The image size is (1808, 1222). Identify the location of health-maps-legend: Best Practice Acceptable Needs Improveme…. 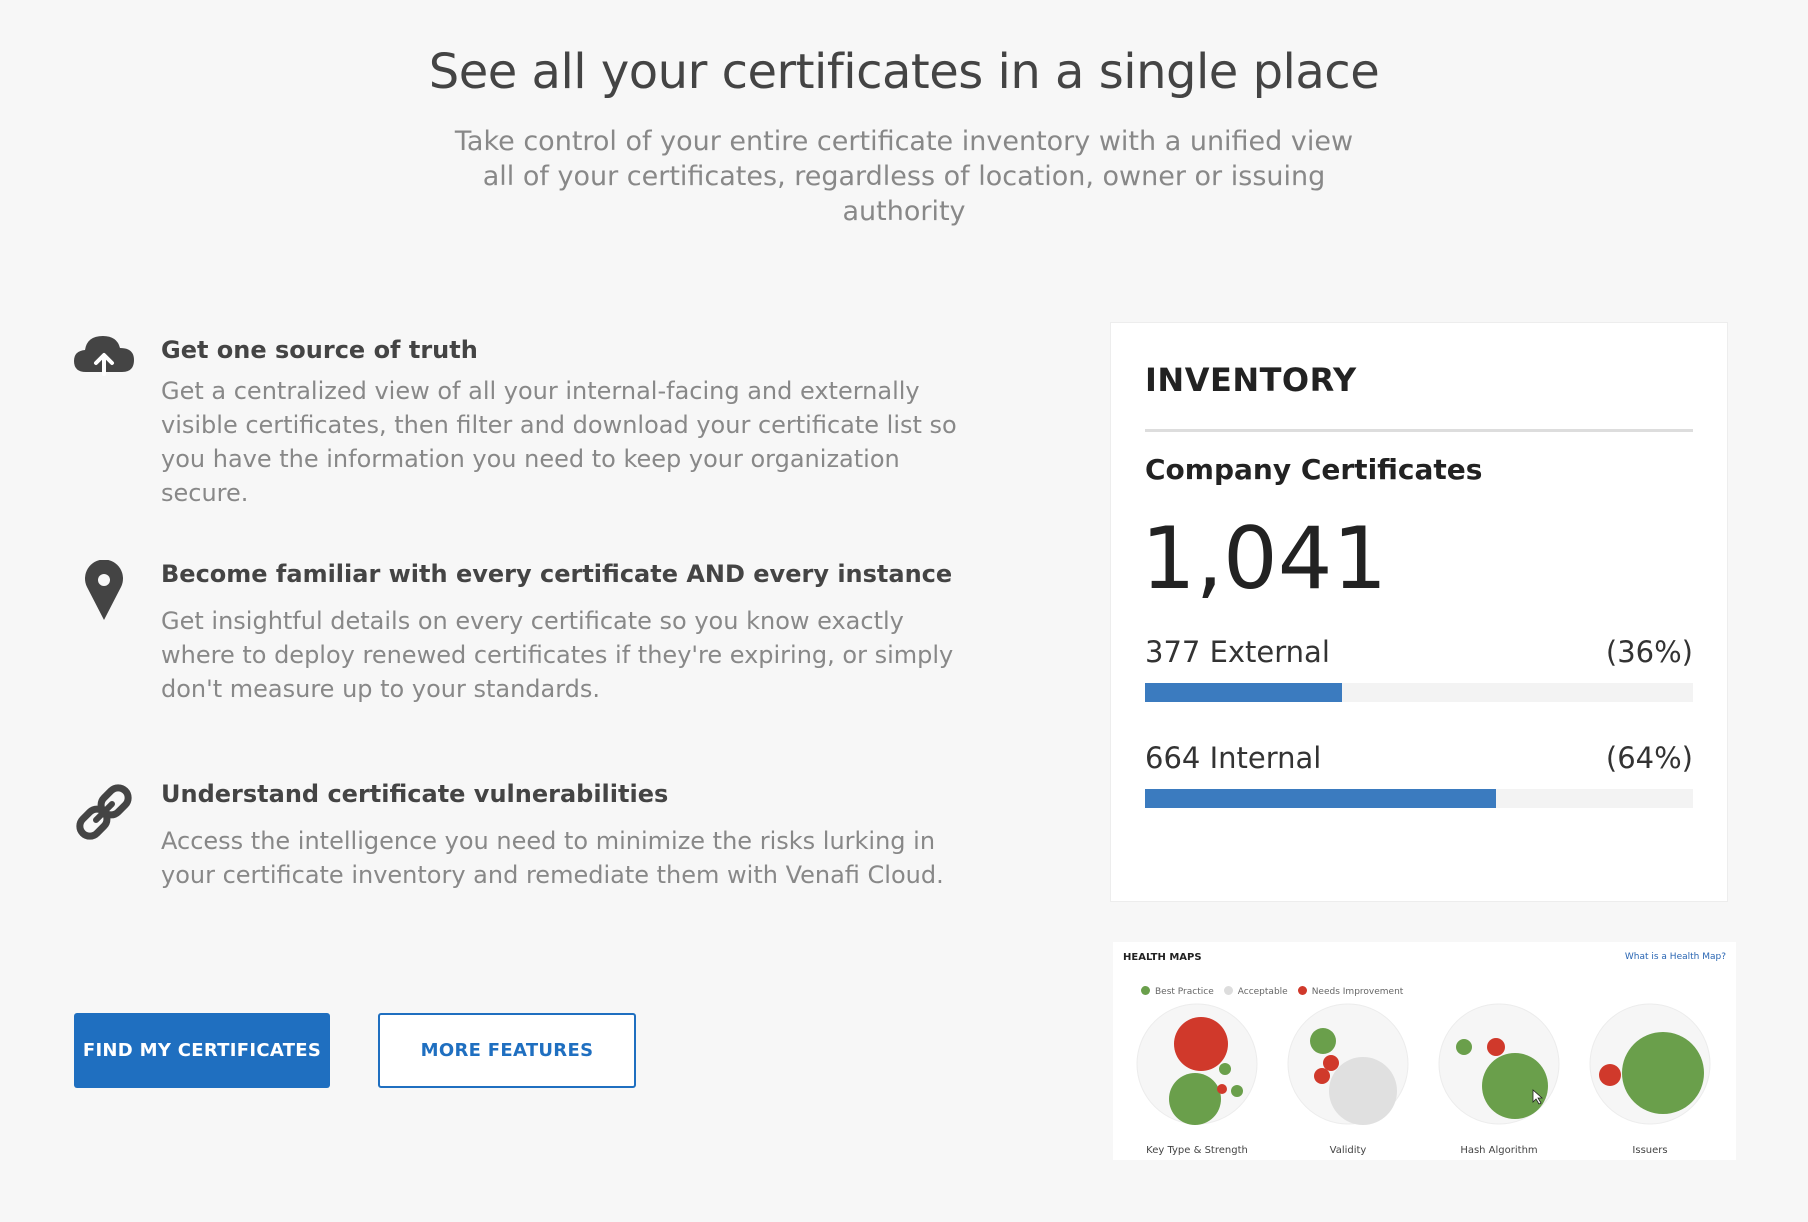
(1272, 991).